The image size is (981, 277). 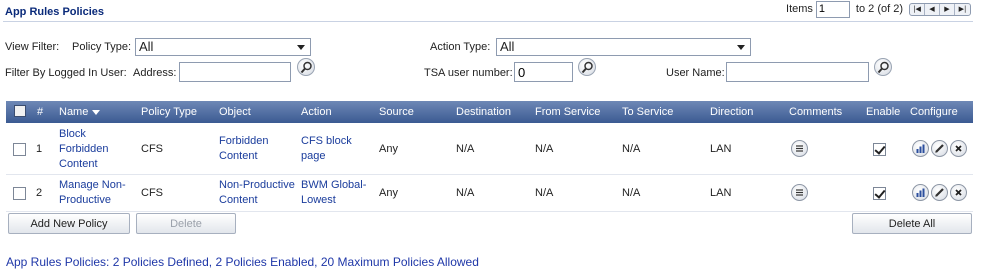 I want to click on action-link: BWM Global-Lowest, so click(x=335, y=193).